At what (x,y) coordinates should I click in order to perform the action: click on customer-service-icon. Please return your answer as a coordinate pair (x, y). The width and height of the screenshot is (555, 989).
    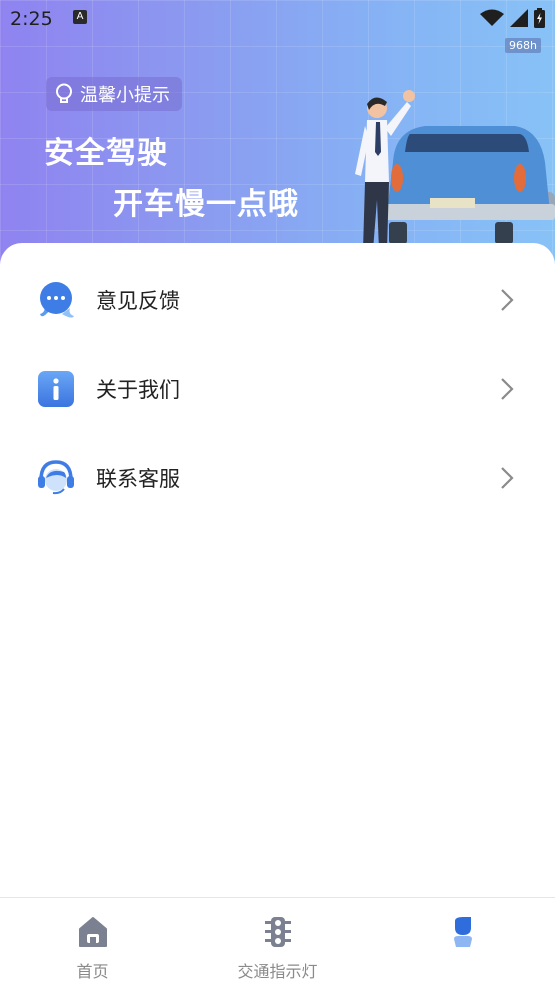
    Looking at the image, I should click on (56, 477).